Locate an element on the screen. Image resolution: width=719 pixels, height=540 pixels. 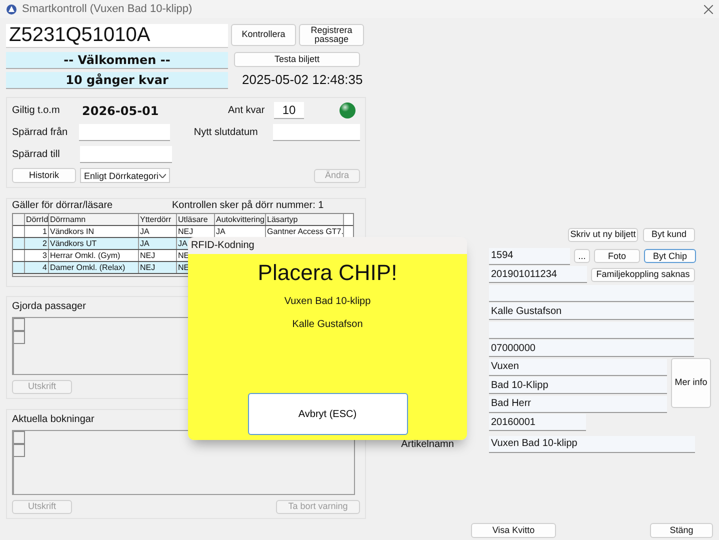
cancel-button: Avbryt (ESC) is located at coordinates (328, 414).